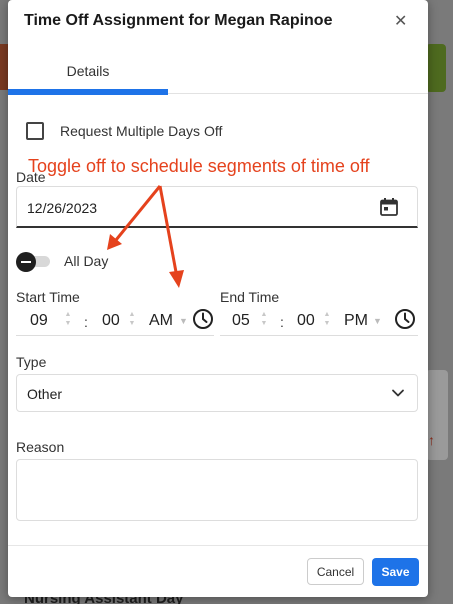 Image resolution: width=453 pixels, height=604 pixels. Describe the element at coordinates (132, 319) in the screenshot. I see `start-minute-spinner: ▲ ▼` at that location.